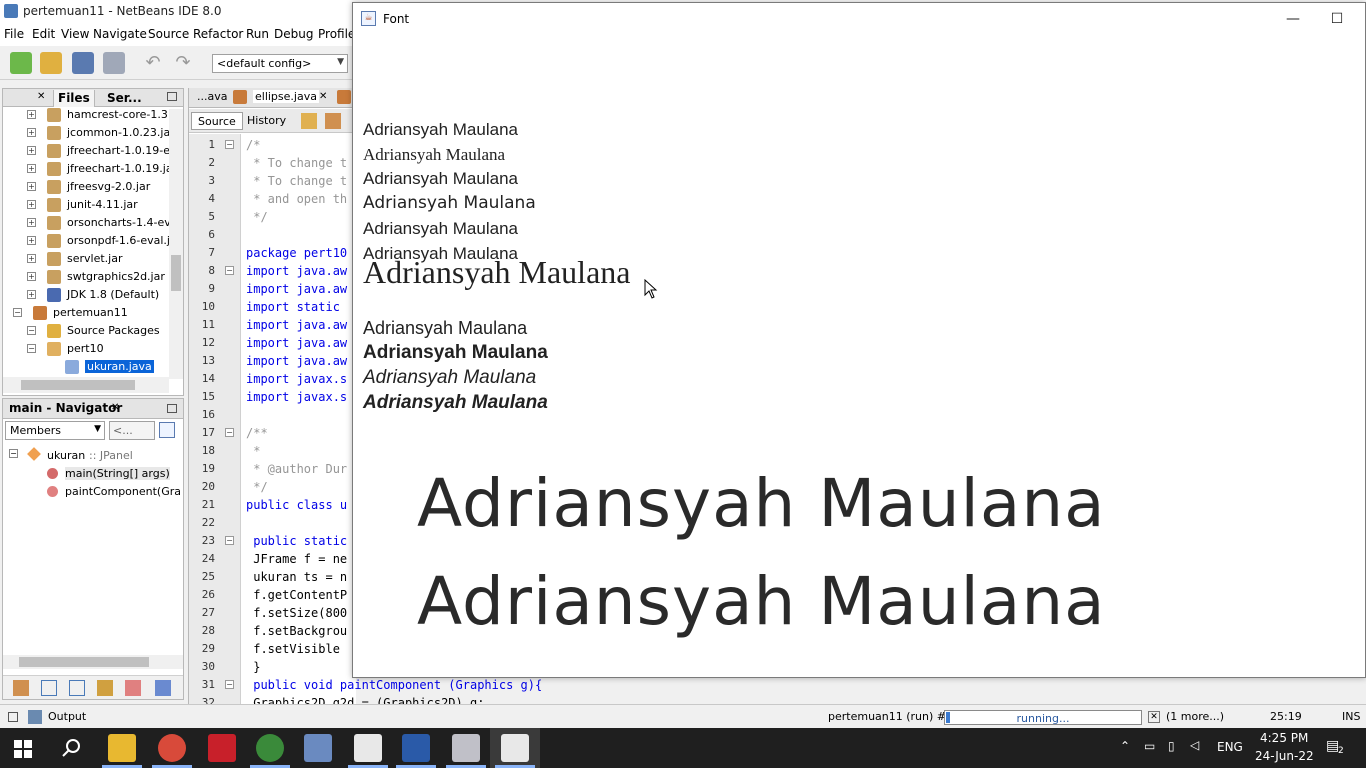 This screenshot has width=1366, height=768. What do you see at coordinates (318, 748) in the screenshot?
I see `virtualbox-icon` at bounding box center [318, 748].